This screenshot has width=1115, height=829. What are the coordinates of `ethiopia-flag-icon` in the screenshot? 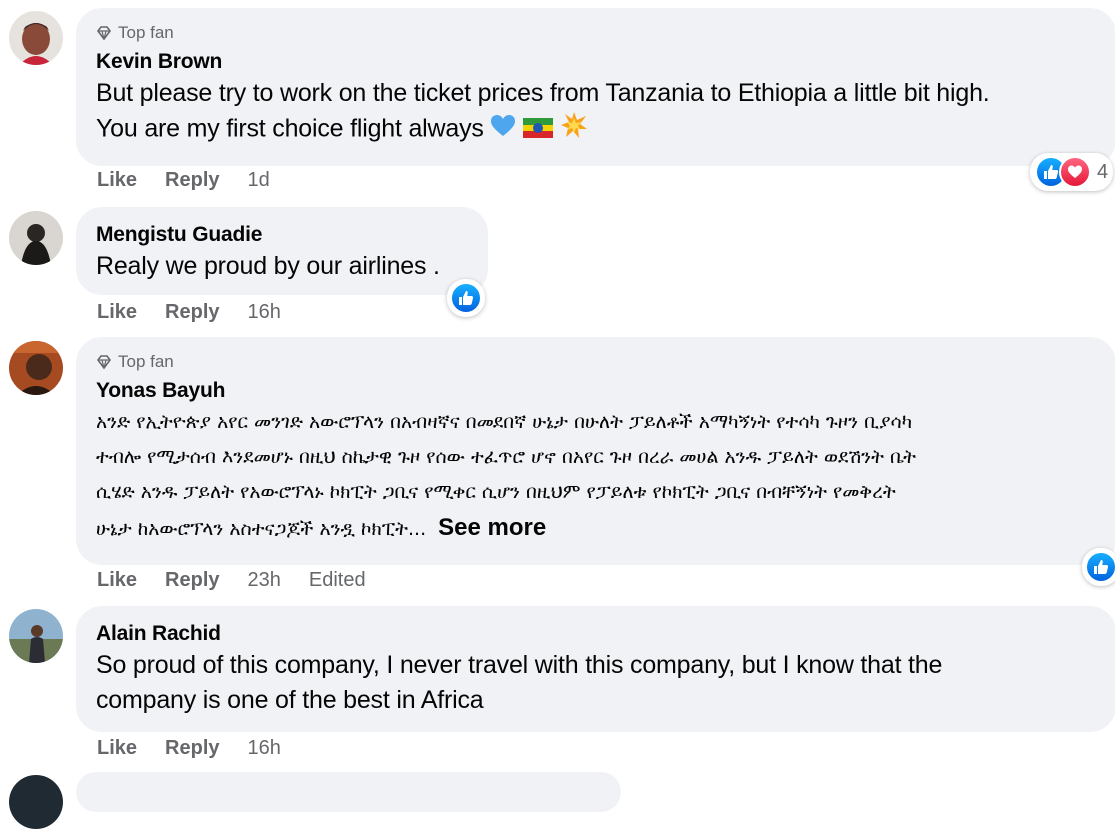 It's located at (538, 130).